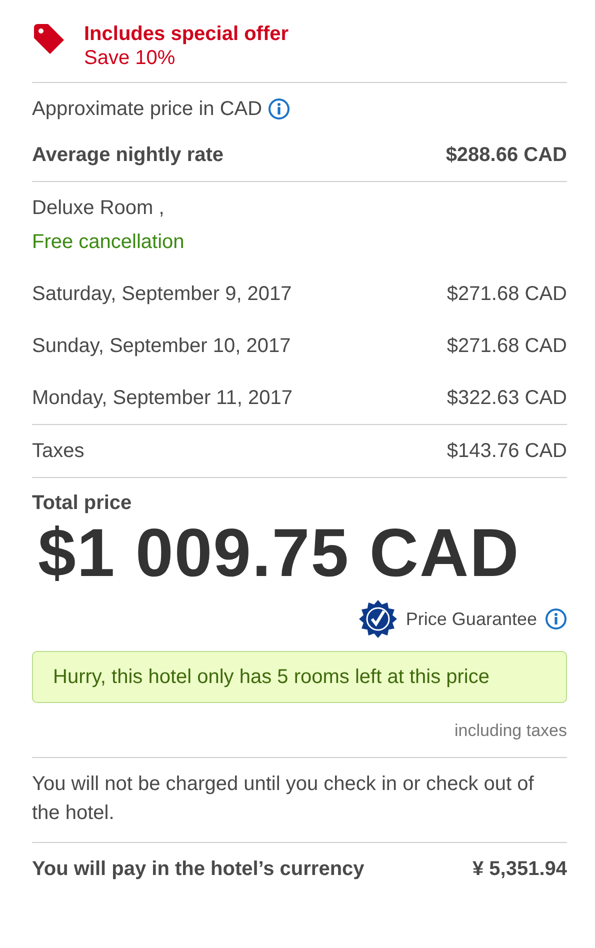 This screenshot has width=595, height=948. I want to click on room-name: Deluxe Room ,, so click(98, 208).